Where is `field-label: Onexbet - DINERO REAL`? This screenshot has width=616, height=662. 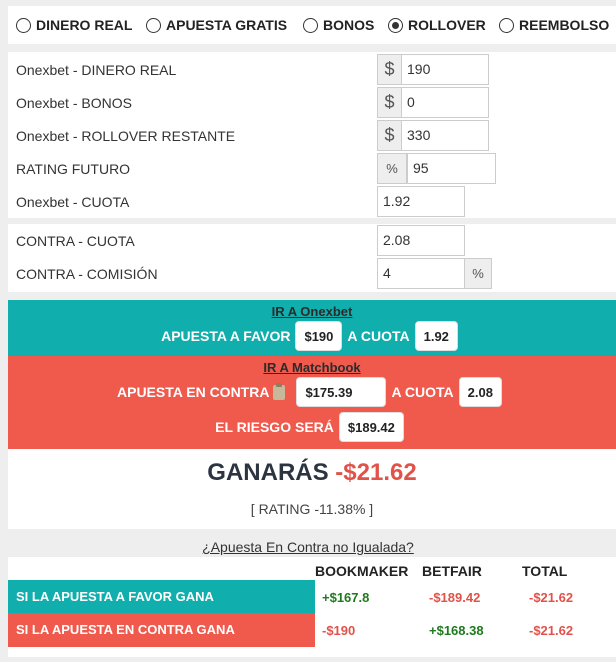
field-label: Onexbet - DINERO REAL is located at coordinates (96, 70).